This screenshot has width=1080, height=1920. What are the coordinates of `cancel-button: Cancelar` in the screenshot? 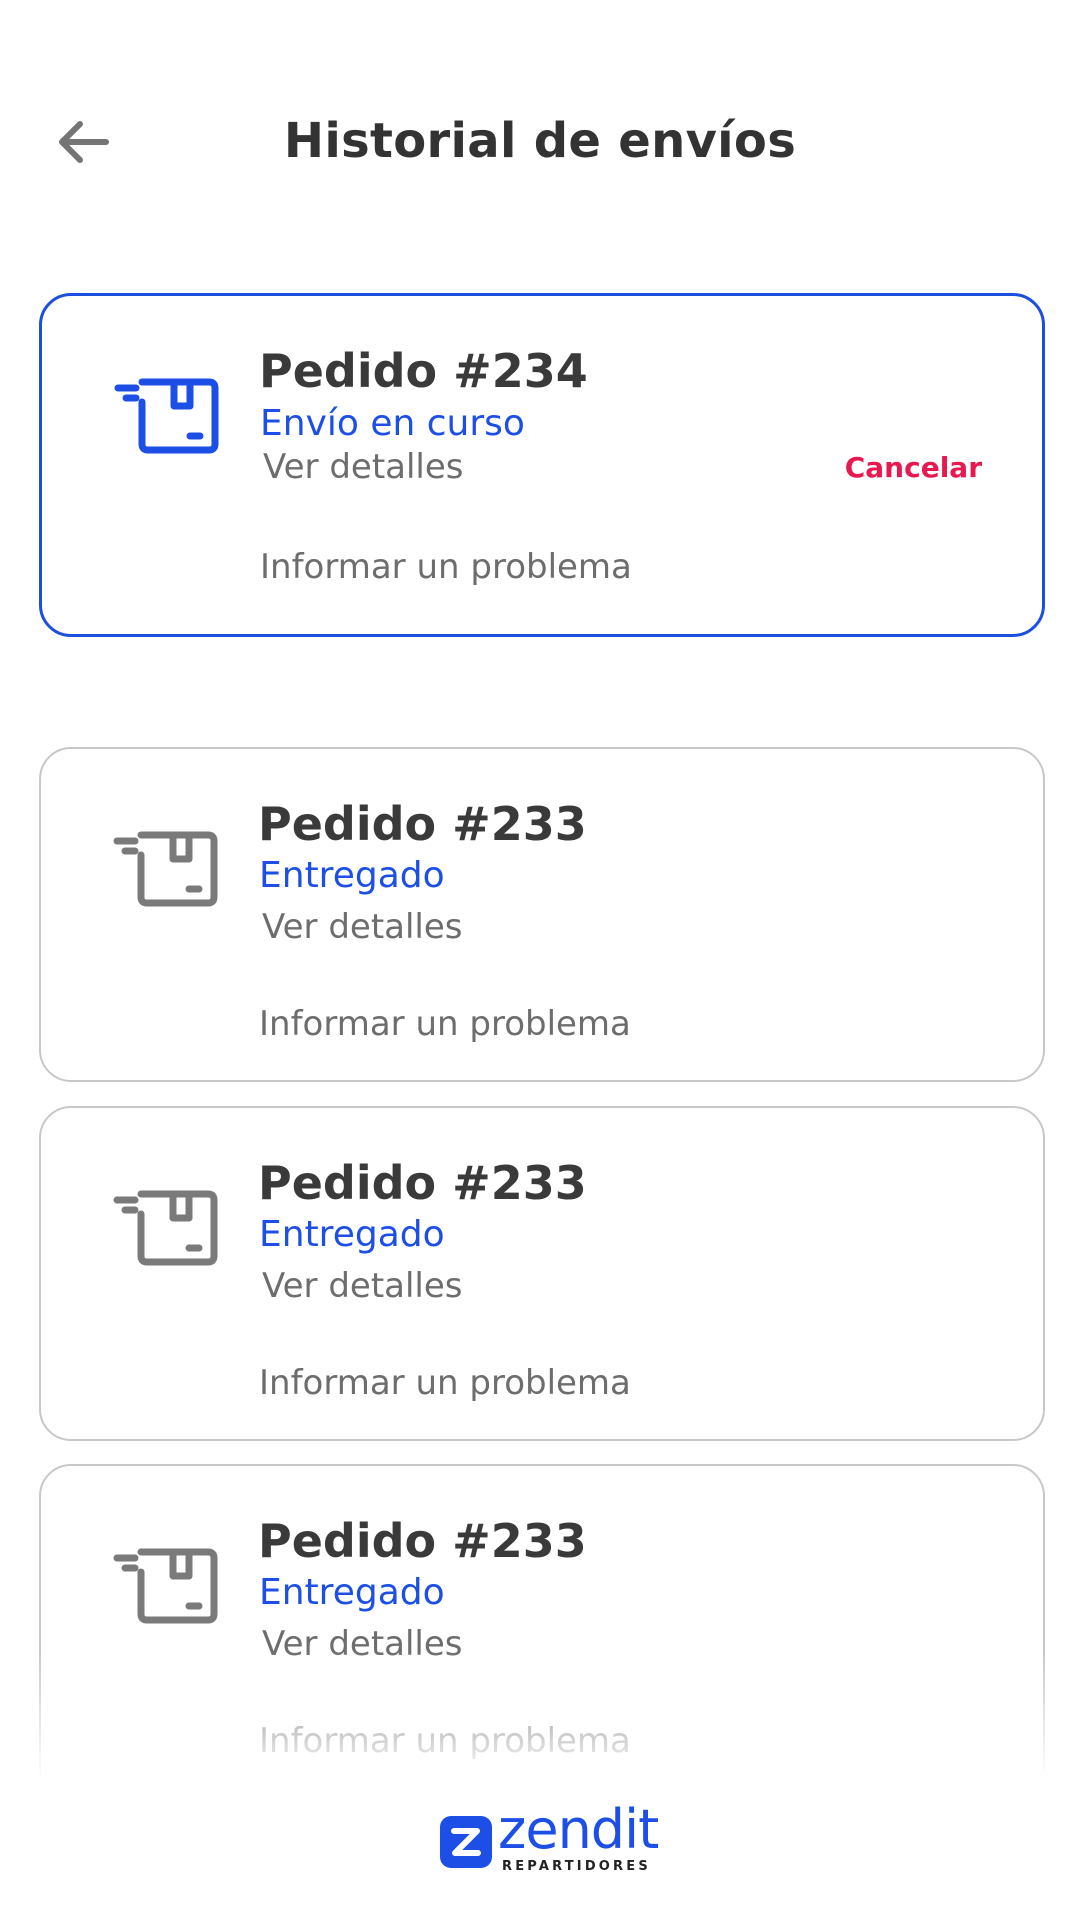 It's located at (913, 467).